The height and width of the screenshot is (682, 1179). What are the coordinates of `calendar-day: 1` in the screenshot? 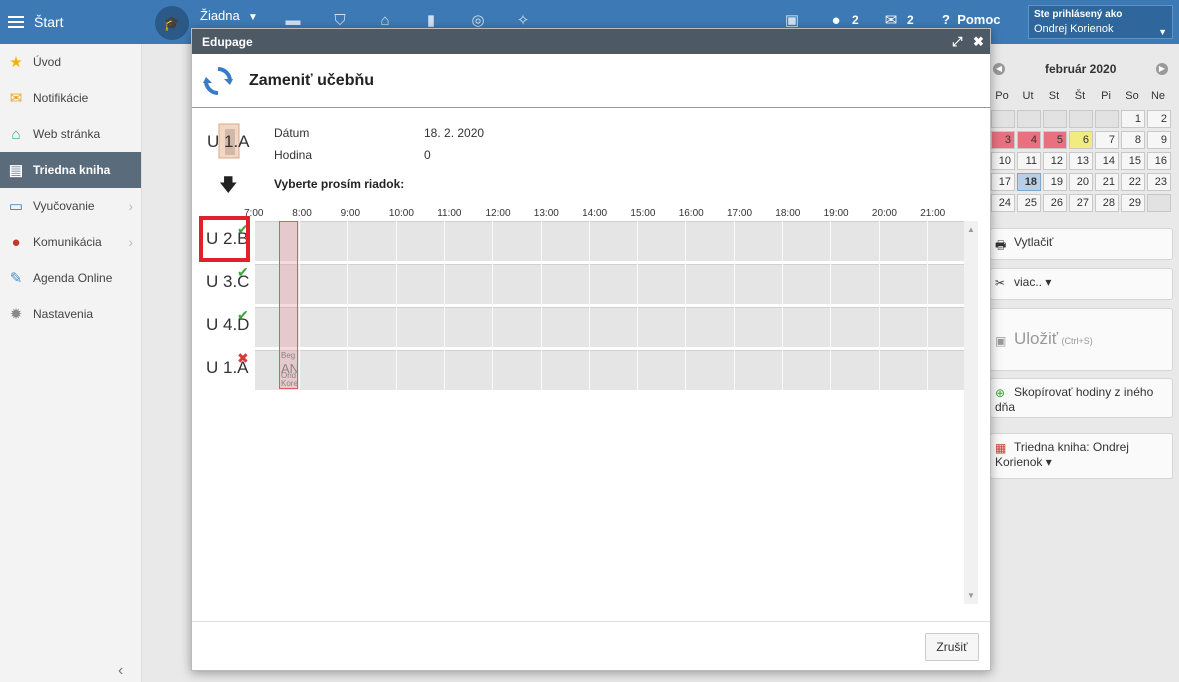 It's located at (1133, 119).